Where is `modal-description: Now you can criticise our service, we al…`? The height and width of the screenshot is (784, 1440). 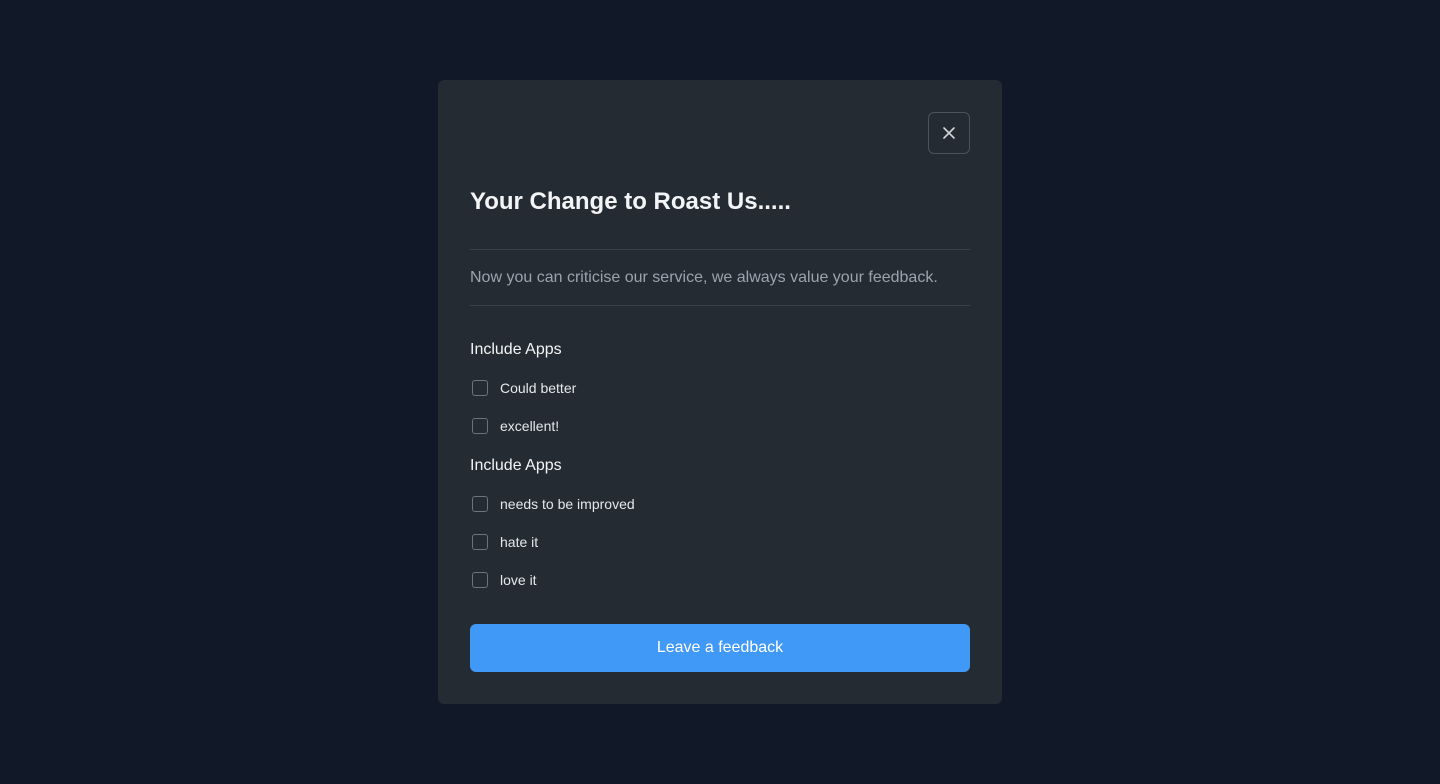 modal-description: Now you can criticise our service, we al… is located at coordinates (704, 277).